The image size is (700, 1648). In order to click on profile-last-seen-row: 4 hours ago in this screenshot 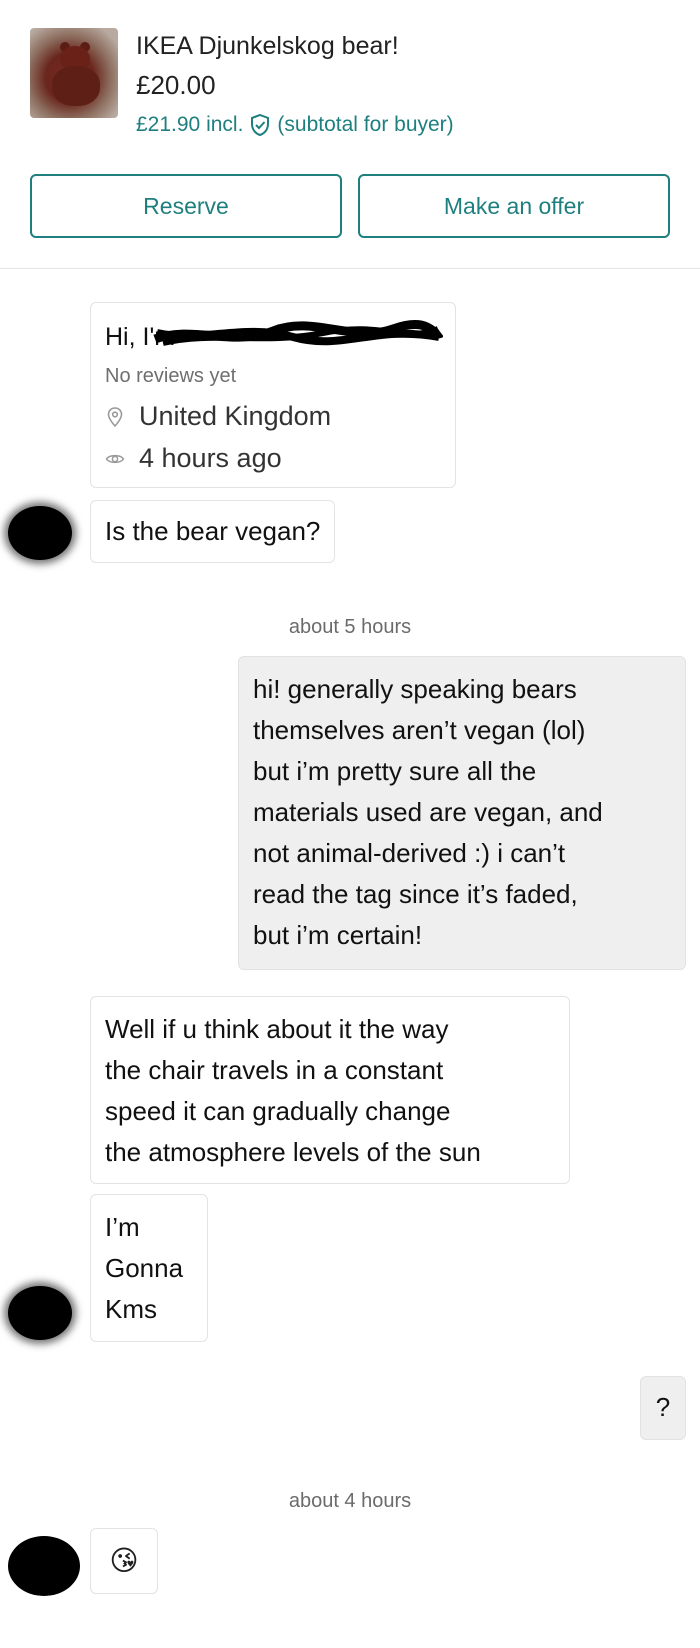, I will do `click(193, 458)`.